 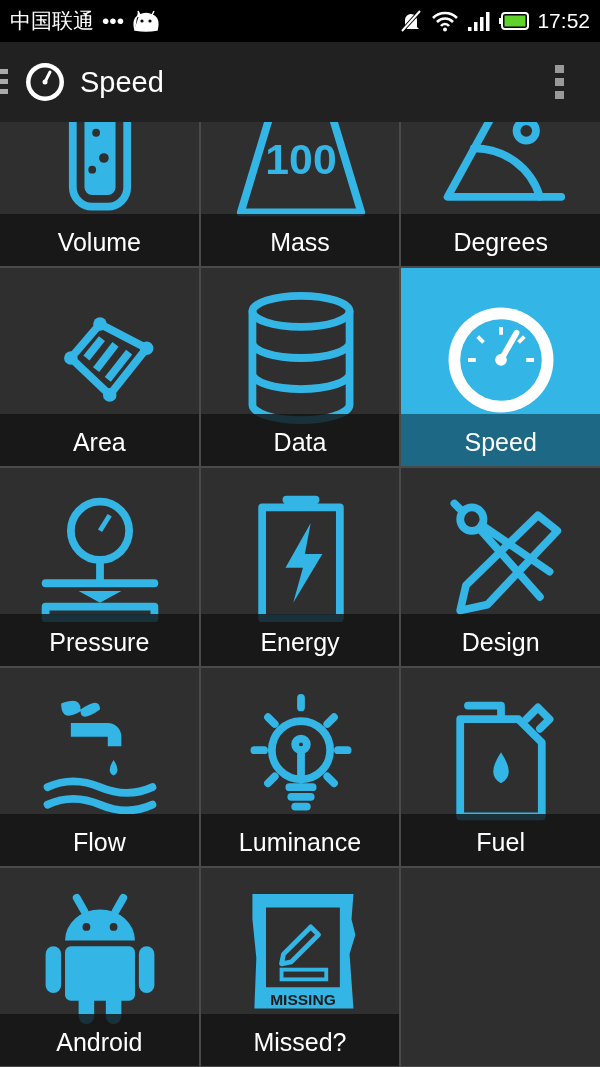 What do you see at coordinates (52, 21) in the screenshot?
I see `carrier-name: 中国联通` at bounding box center [52, 21].